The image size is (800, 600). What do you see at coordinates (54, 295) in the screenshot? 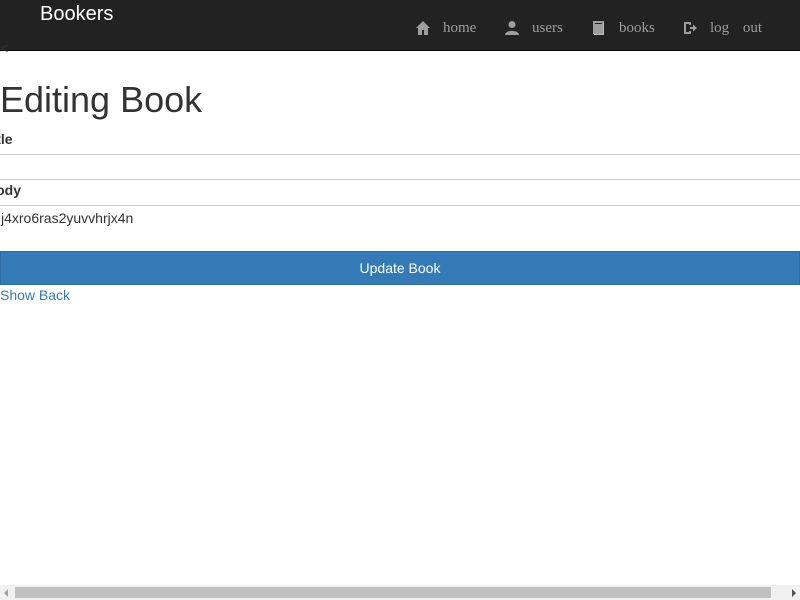
I see `back-link: Back` at bounding box center [54, 295].